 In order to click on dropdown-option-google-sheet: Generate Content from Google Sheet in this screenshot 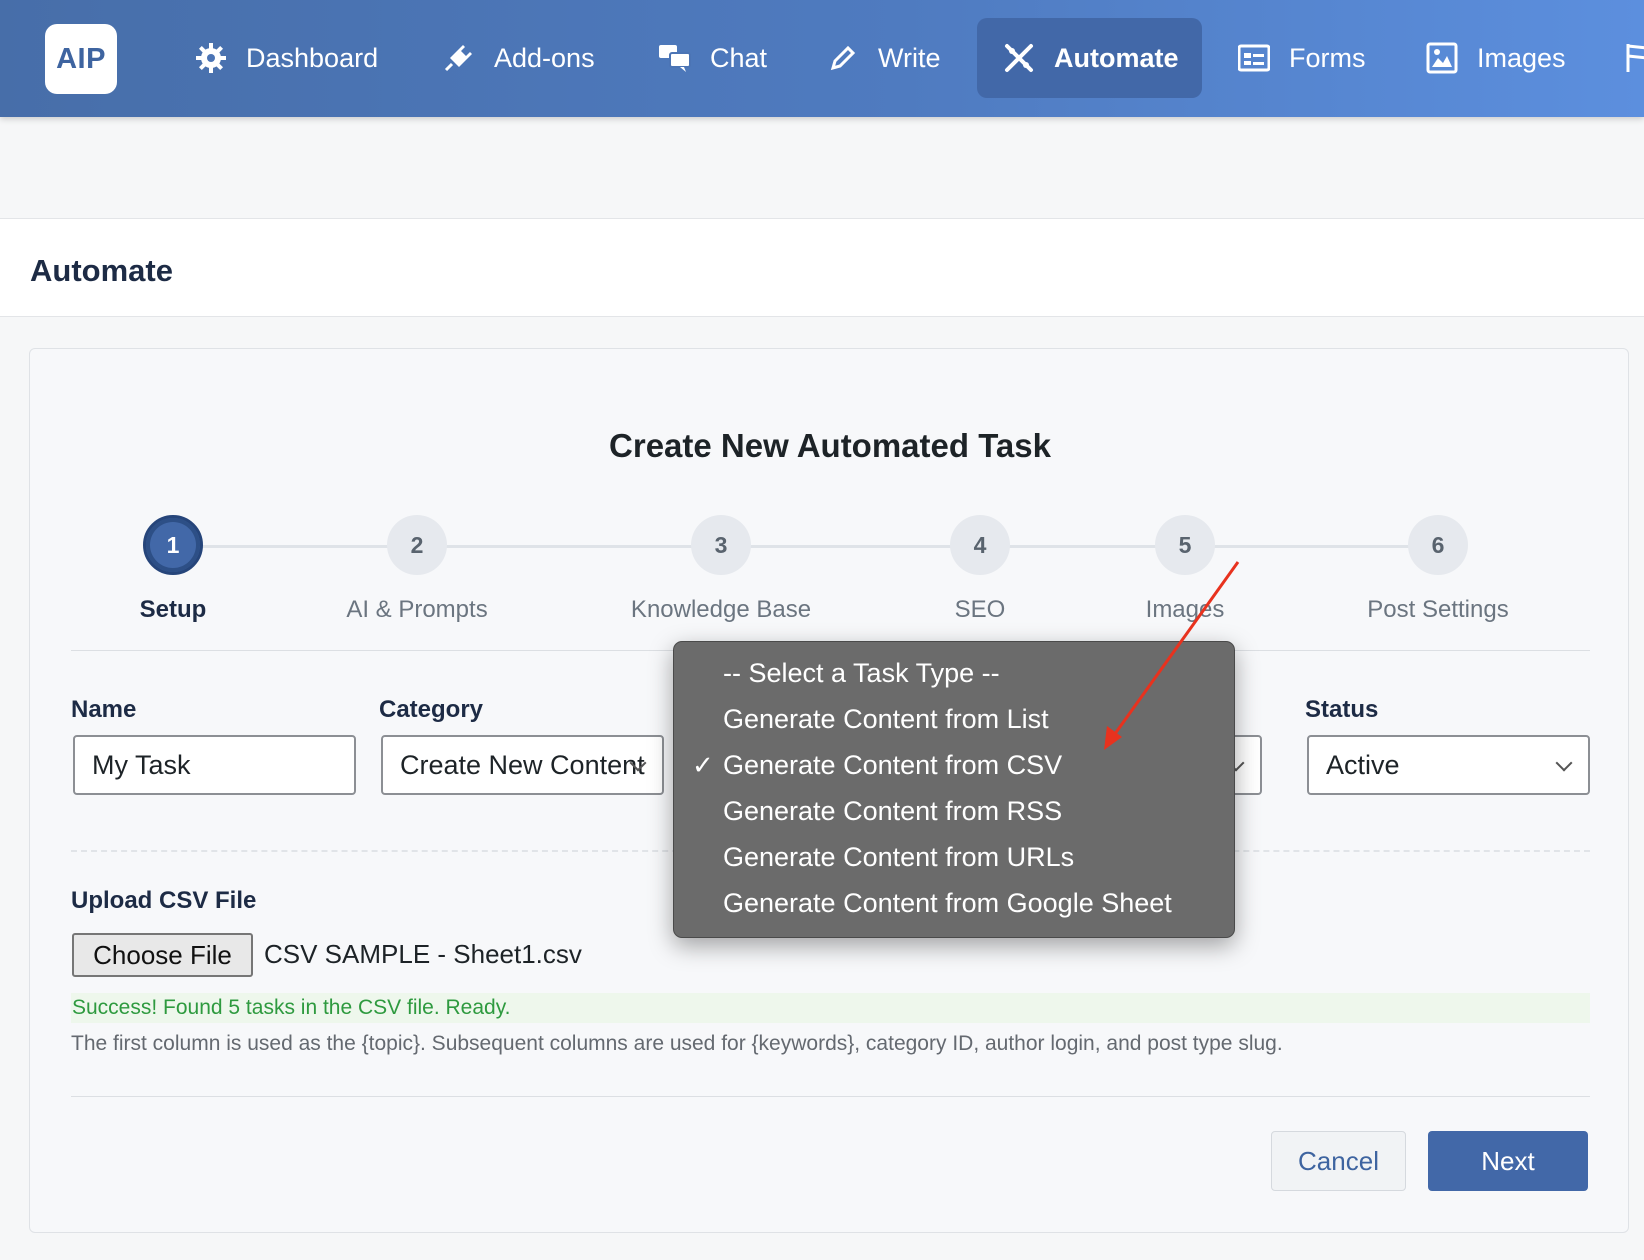, I will do `click(947, 903)`.